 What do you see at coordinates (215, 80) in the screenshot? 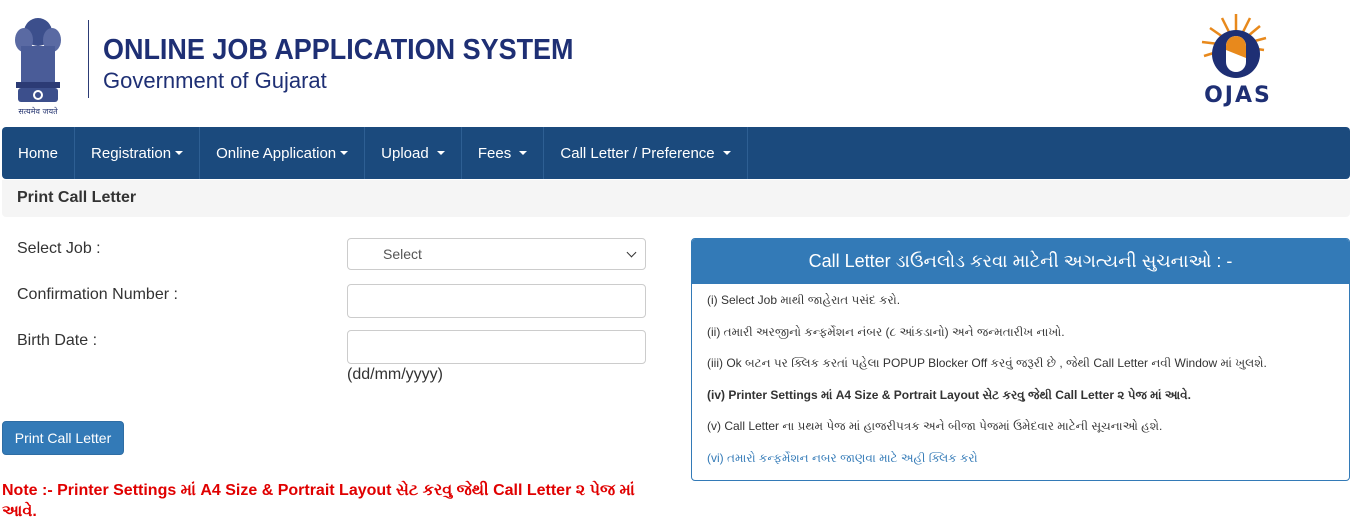
I see `site-subtitle: Government of Gujarat` at bounding box center [215, 80].